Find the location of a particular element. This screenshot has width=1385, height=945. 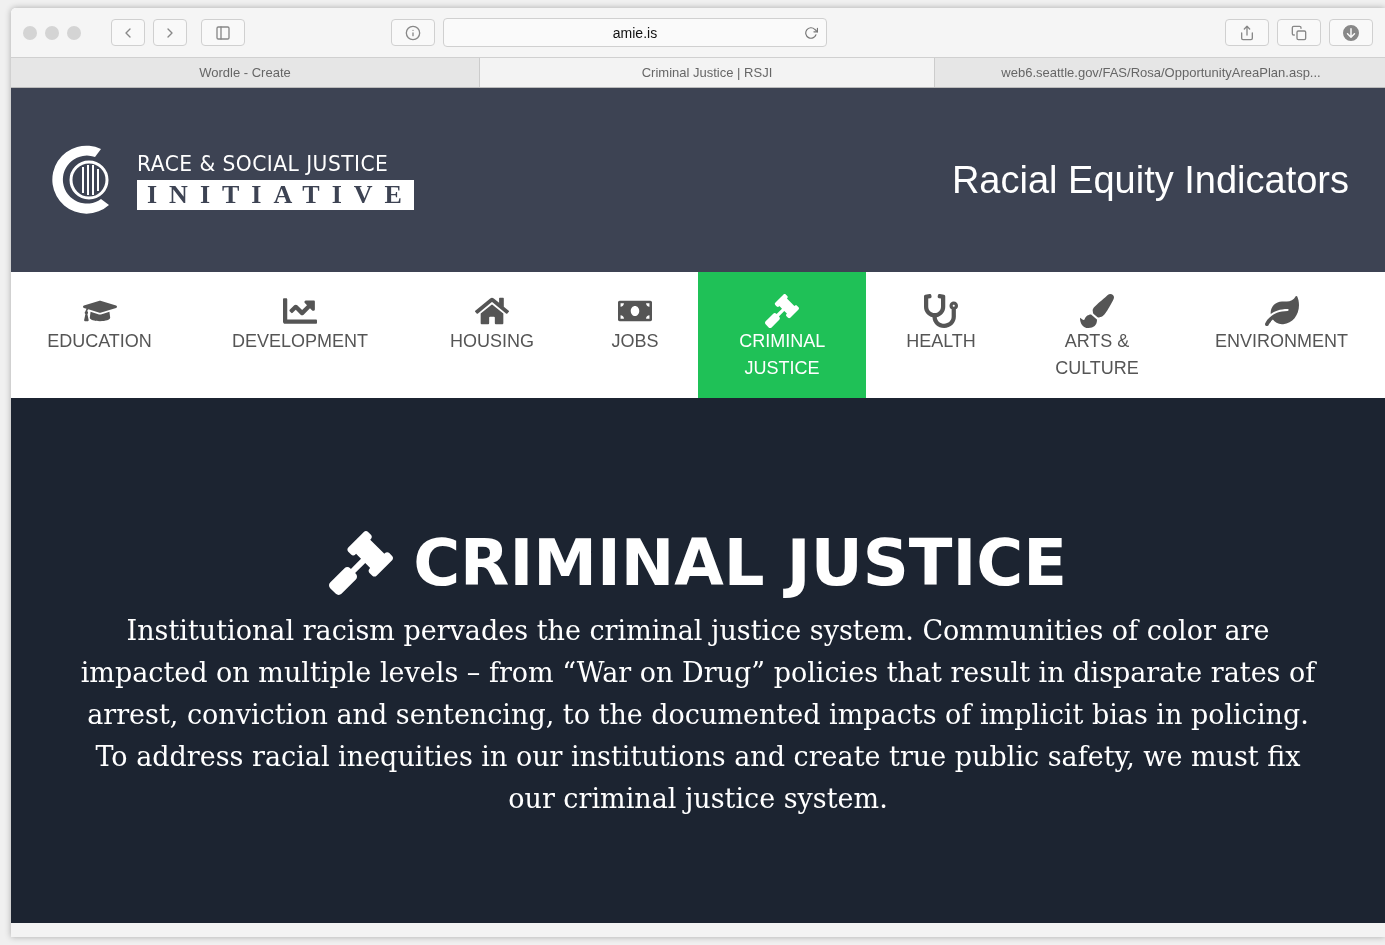

download-icon is located at coordinates (1351, 32).